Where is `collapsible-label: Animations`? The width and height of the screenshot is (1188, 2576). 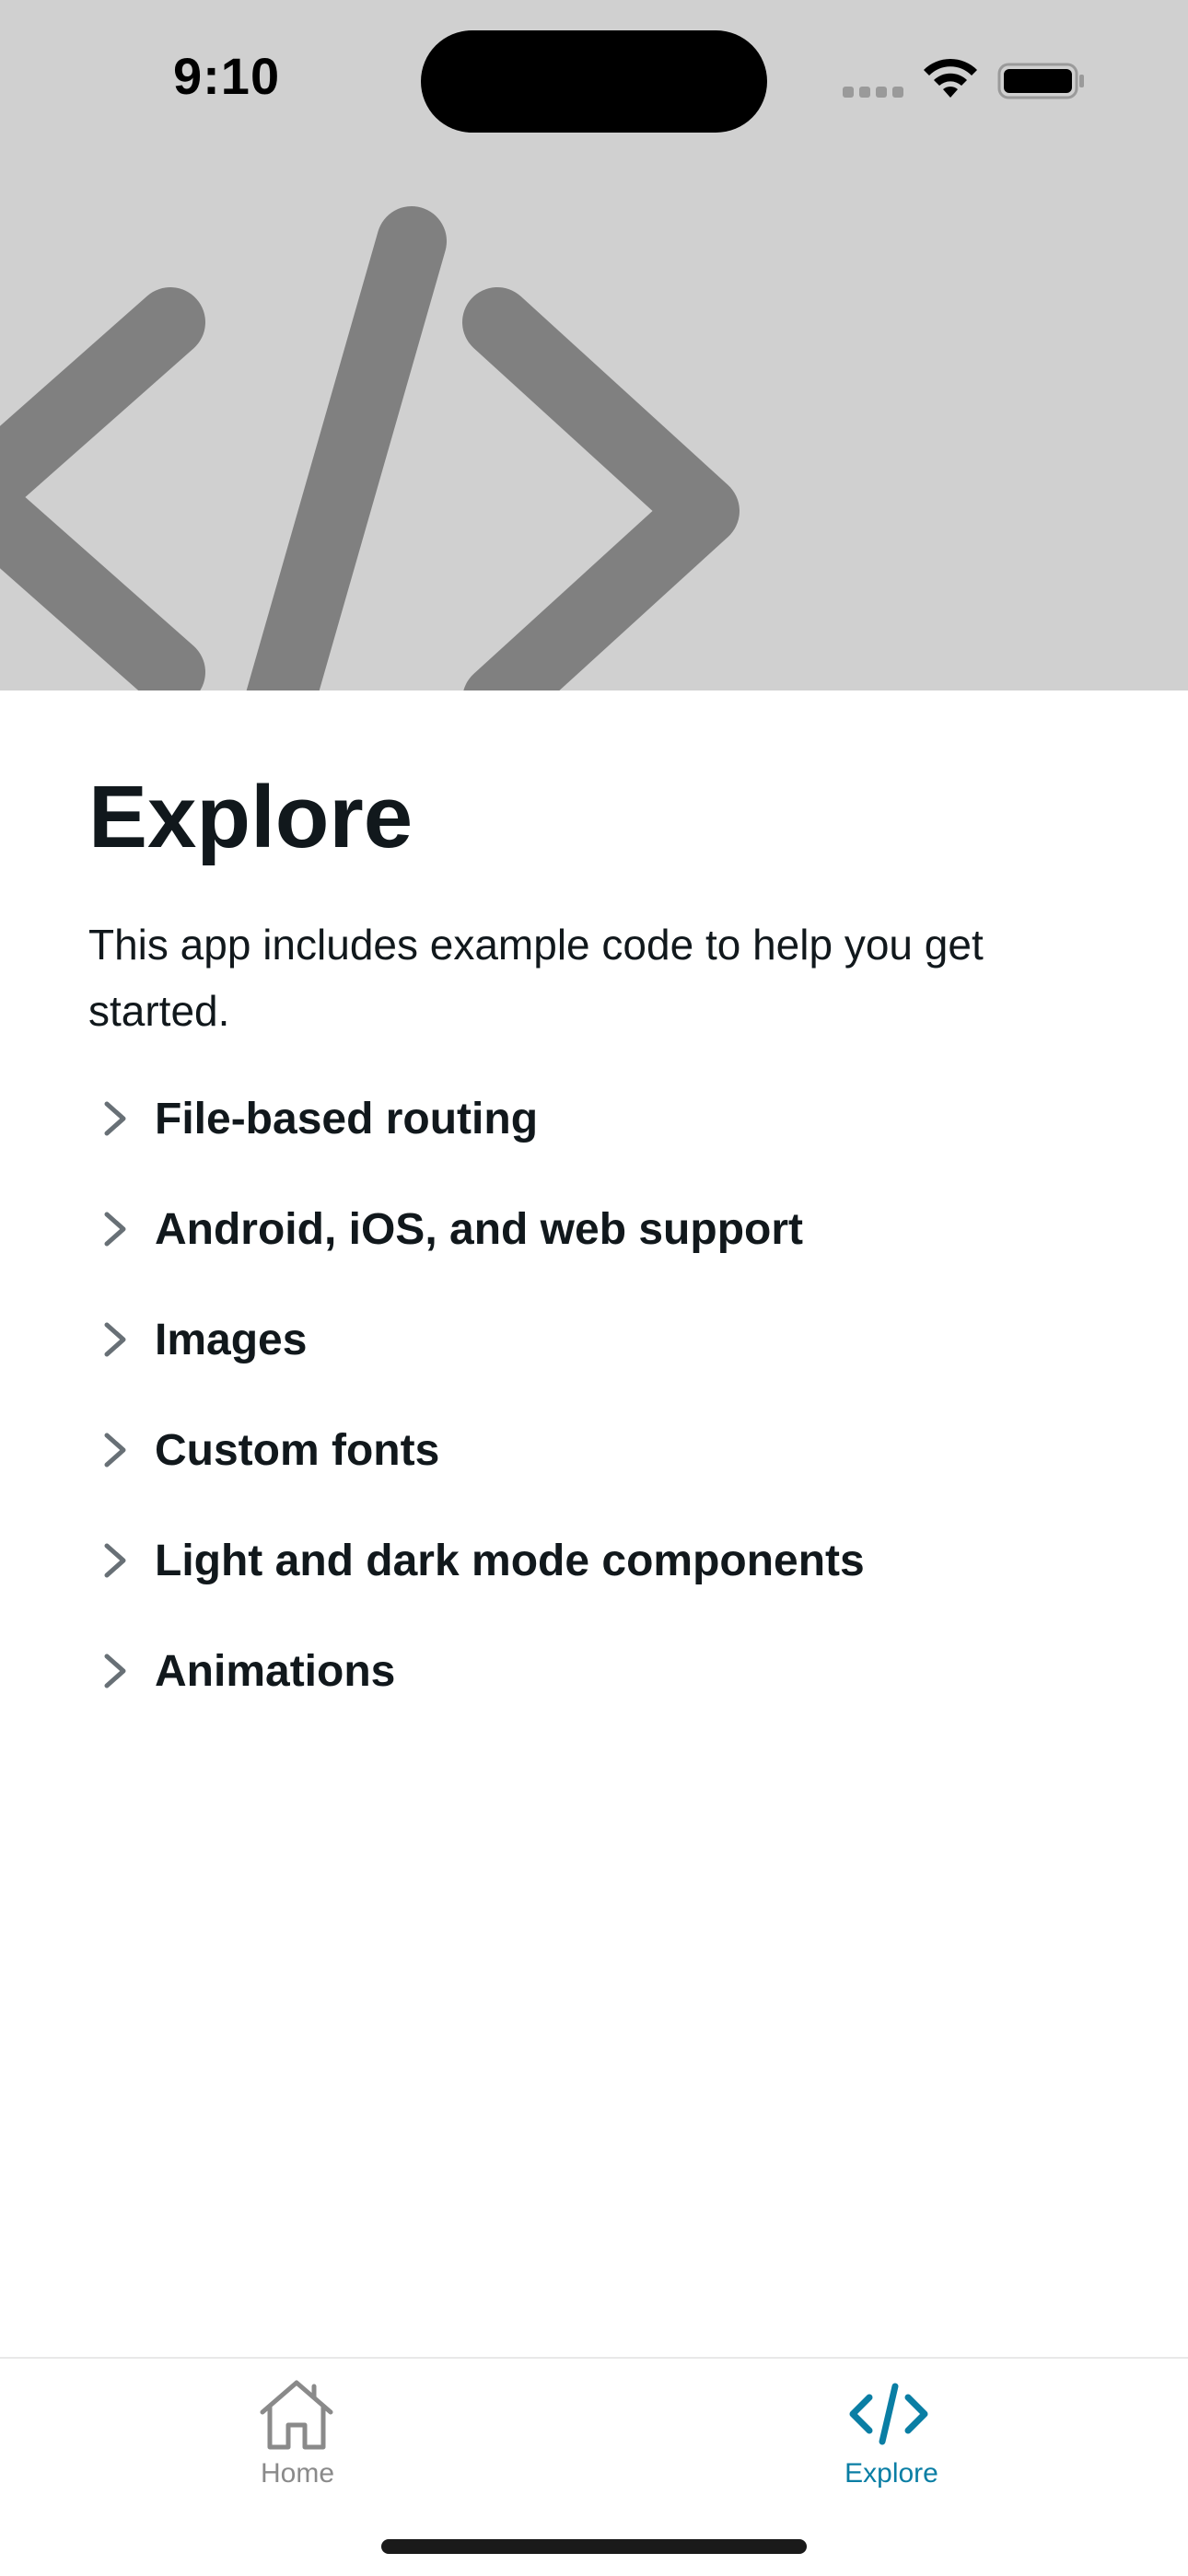
collapsible-label: Animations is located at coordinates (275, 1671).